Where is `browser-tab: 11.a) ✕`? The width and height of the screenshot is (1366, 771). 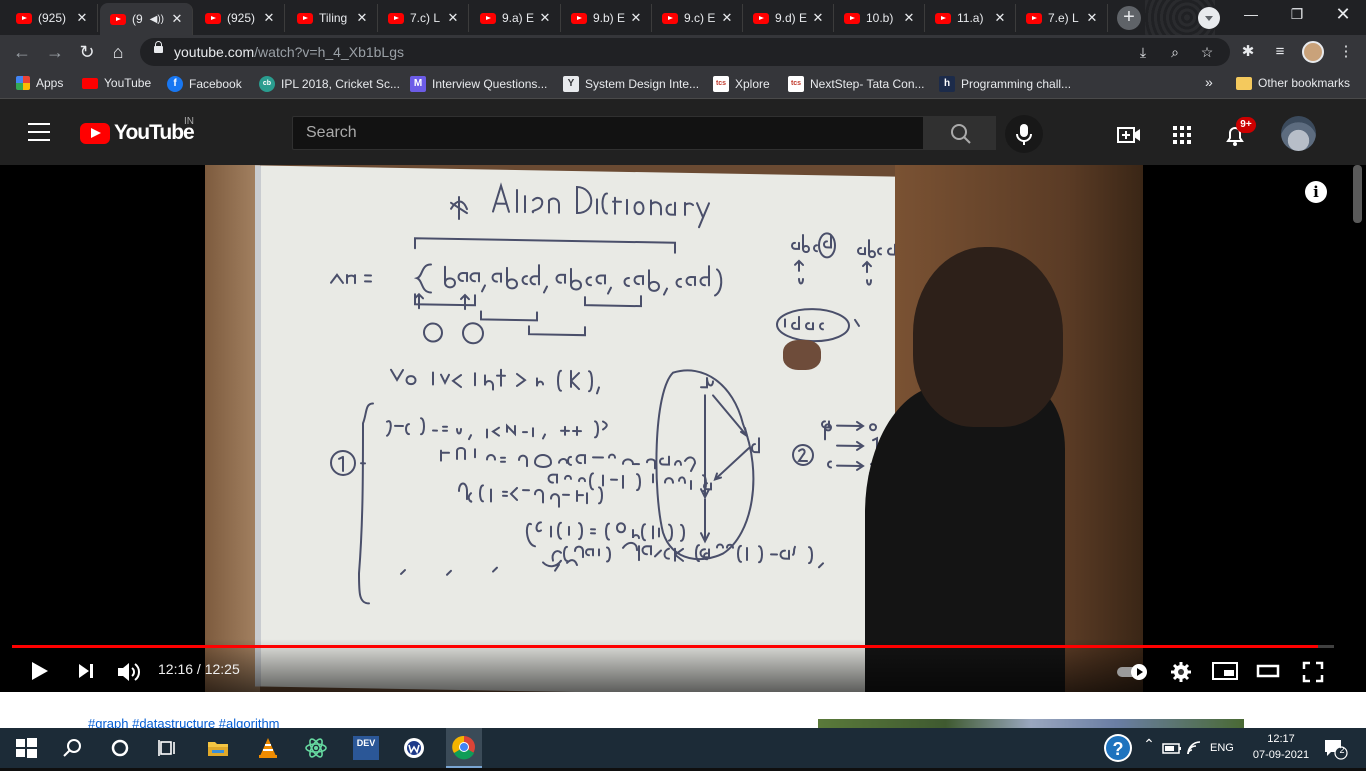
browser-tab: 11.a) ✕ is located at coordinates (970, 18).